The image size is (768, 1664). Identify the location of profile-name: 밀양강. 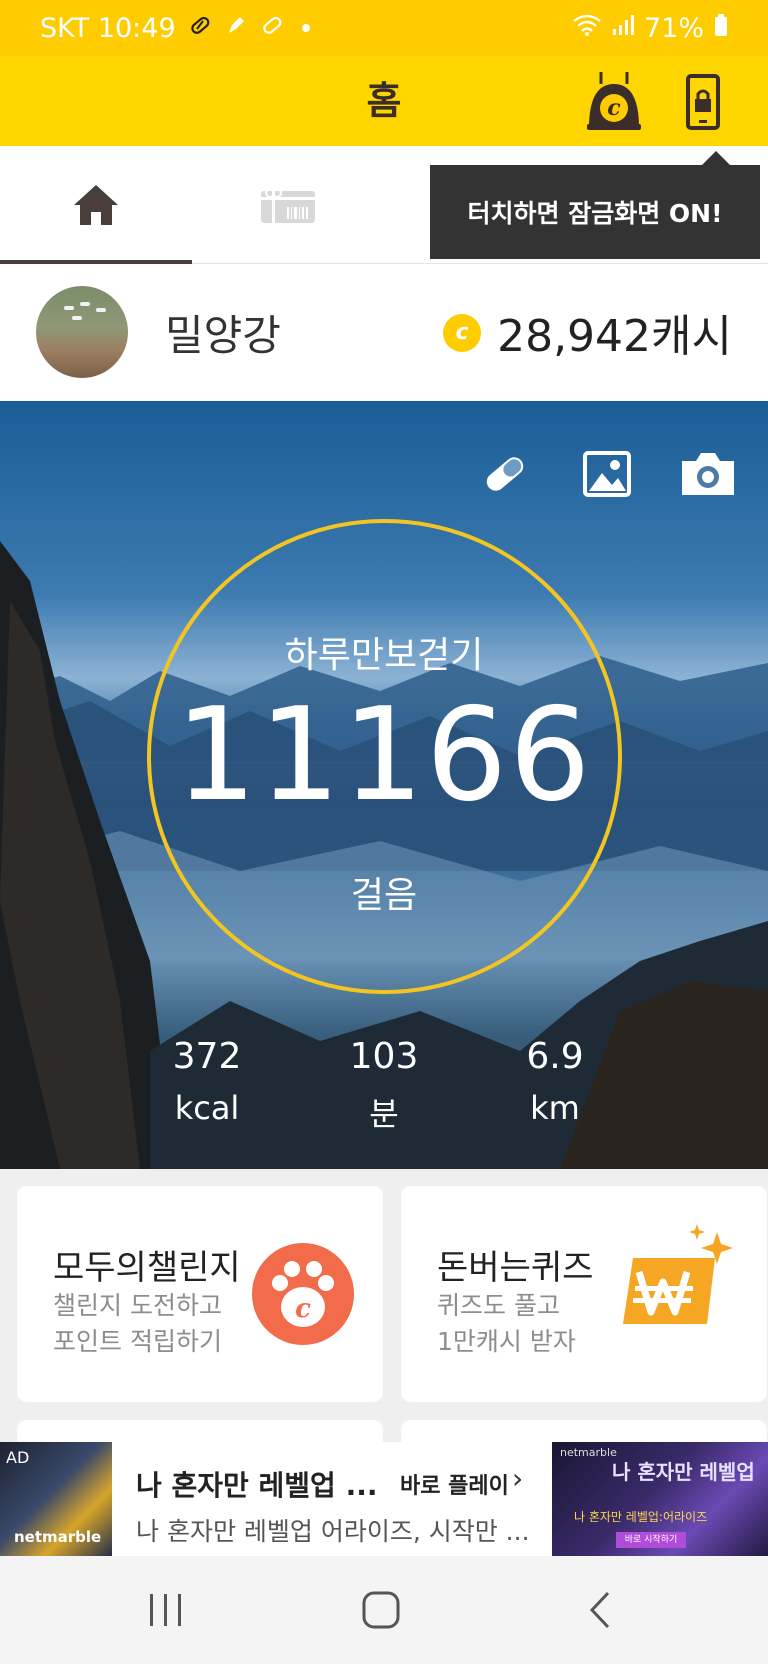
(223, 335).